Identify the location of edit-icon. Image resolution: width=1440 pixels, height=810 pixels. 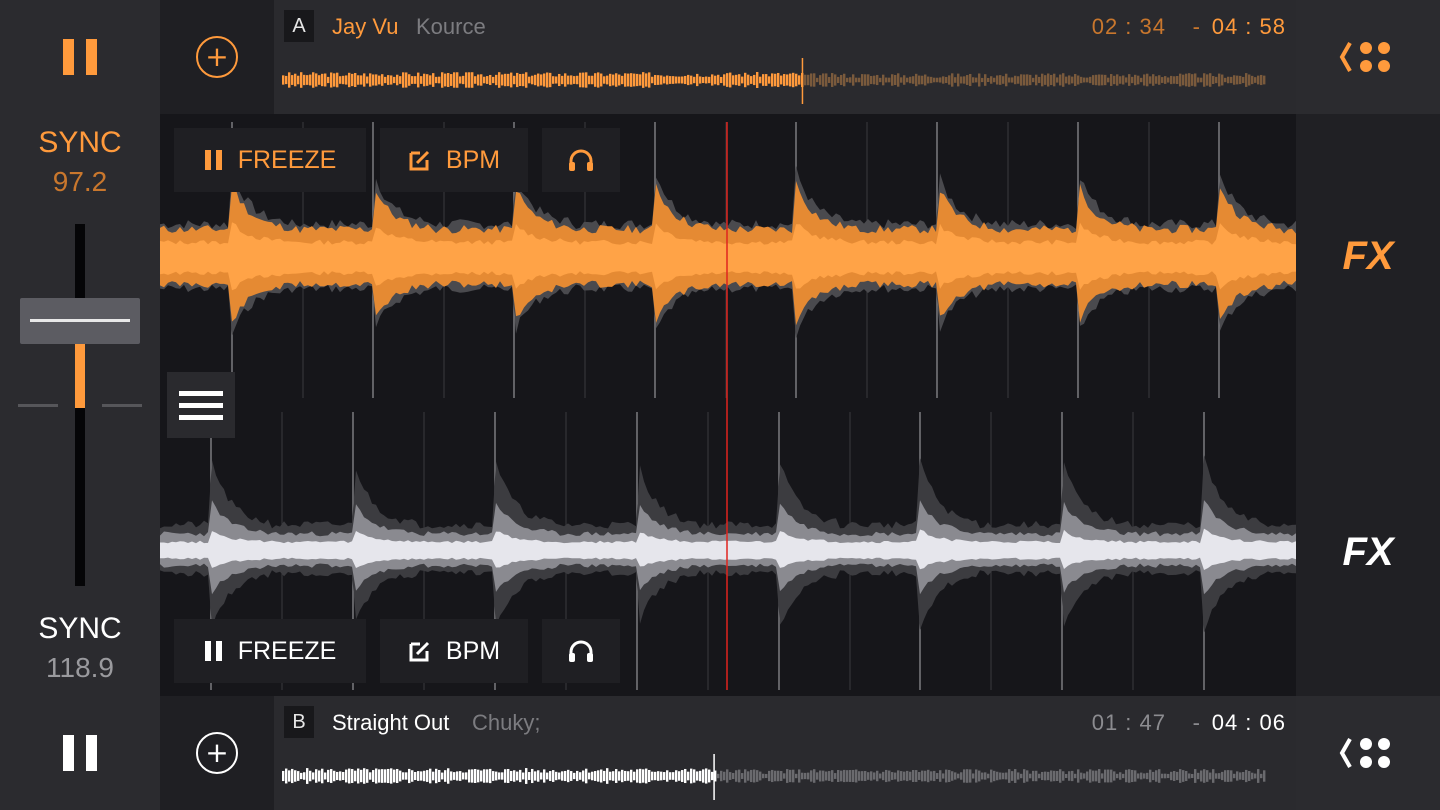
(420, 160).